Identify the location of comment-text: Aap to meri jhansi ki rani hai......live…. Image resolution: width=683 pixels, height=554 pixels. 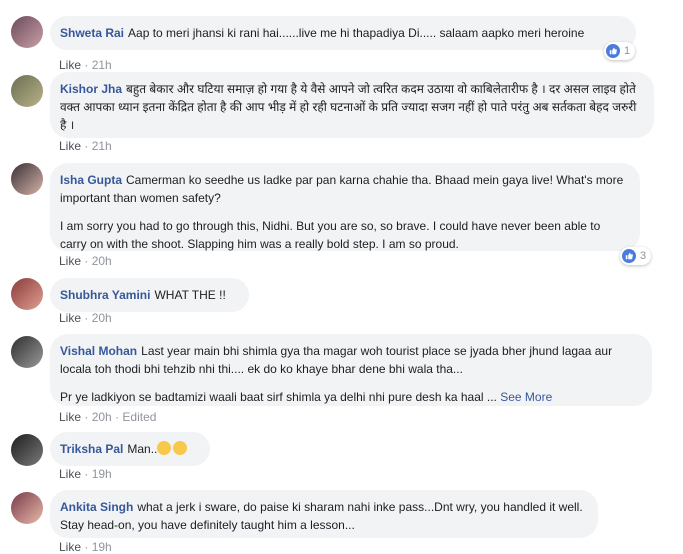
(356, 33).